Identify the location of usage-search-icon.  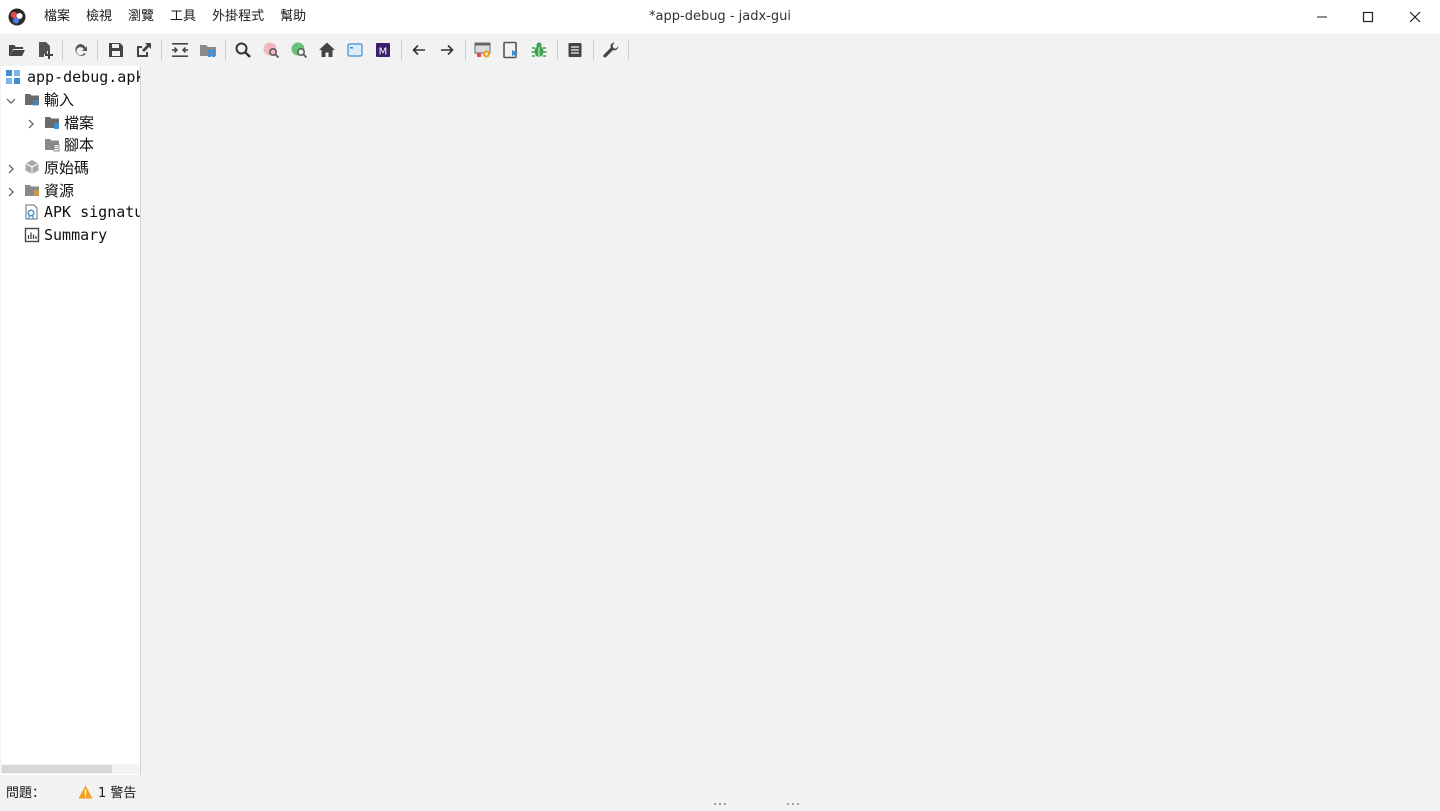
(271, 50).